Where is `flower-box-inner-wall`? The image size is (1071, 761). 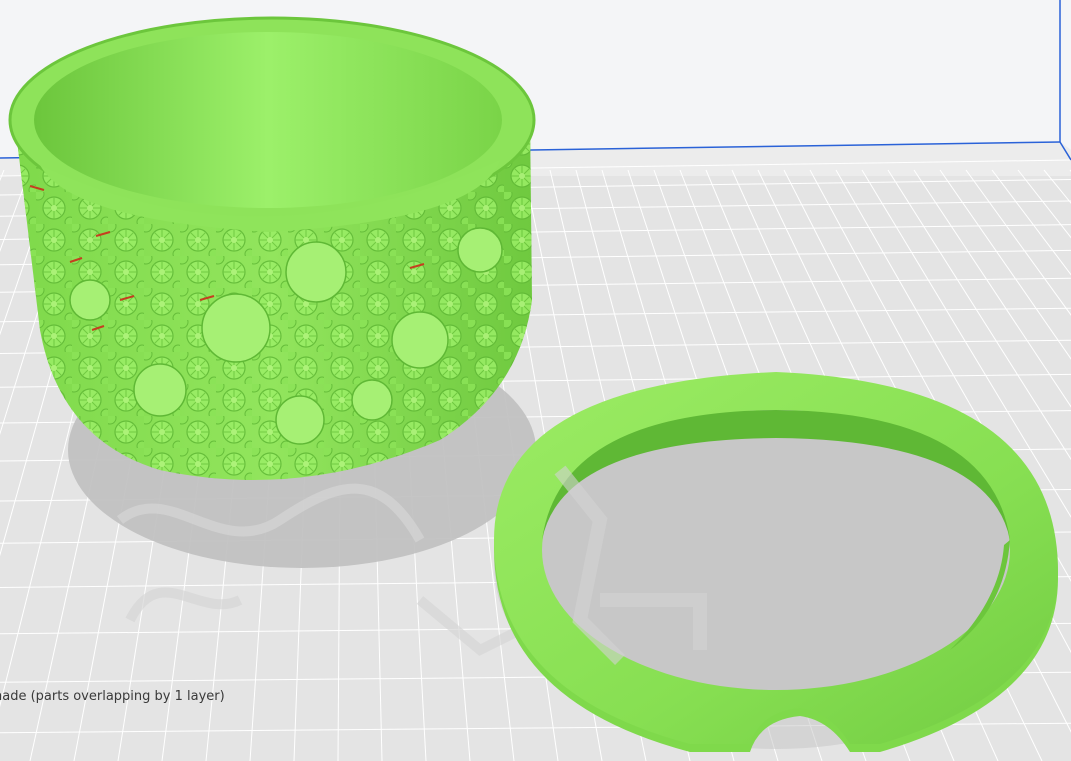
flower-box-inner-wall is located at coordinates (268, 120).